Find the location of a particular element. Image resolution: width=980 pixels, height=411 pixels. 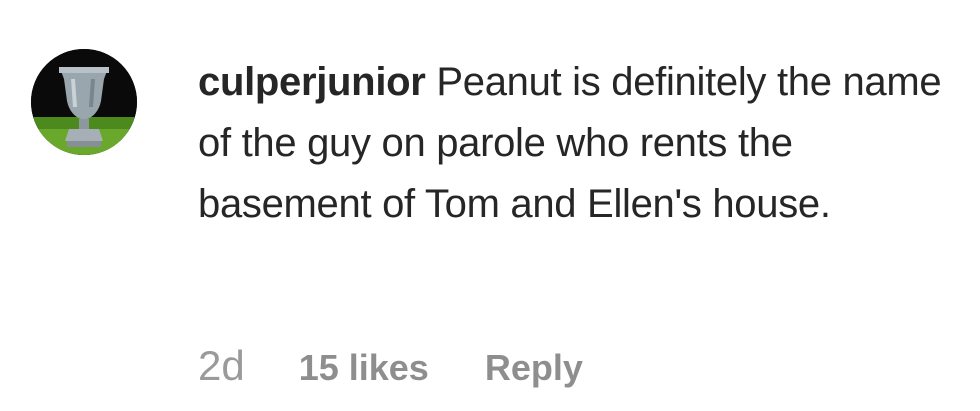

reply-button: Reply is located at coordinates (534, 368).